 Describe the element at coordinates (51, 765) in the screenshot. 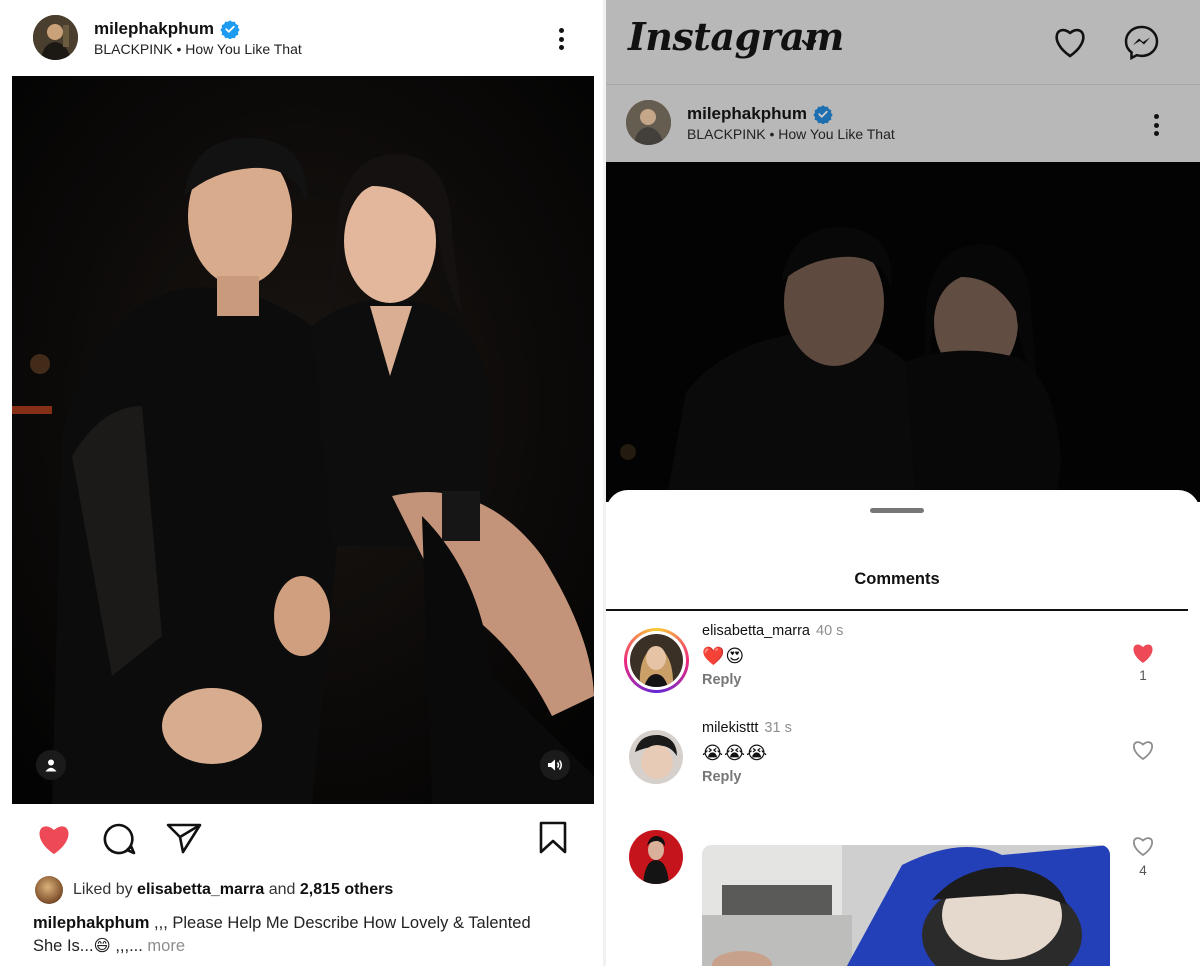

I see `user-tag-icon` at that location.